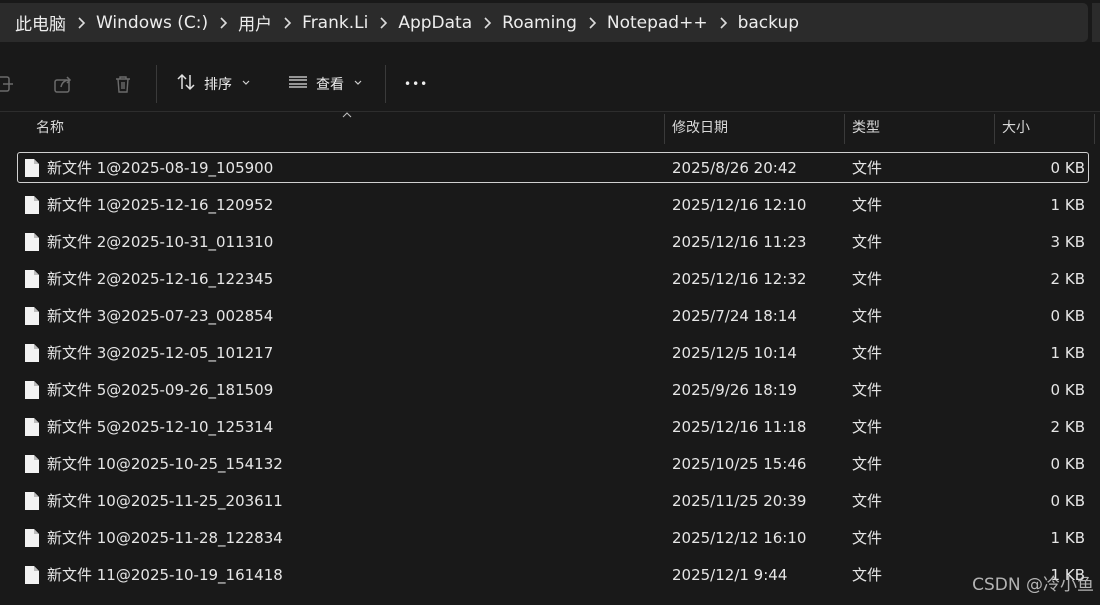 The width and height of the screenshot is (1100, 605). Describe the element at coordinates (550, 84) in the screenshot. I see `command-bar: 排序 查看 •••` at that location.